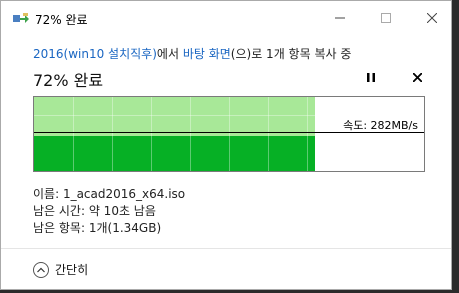 The width and height of the screenshot is (459, 293). Describe the element at coordinates (72, 270) in the screenshot. I see `fewer-details-label: 간단히` at that location.